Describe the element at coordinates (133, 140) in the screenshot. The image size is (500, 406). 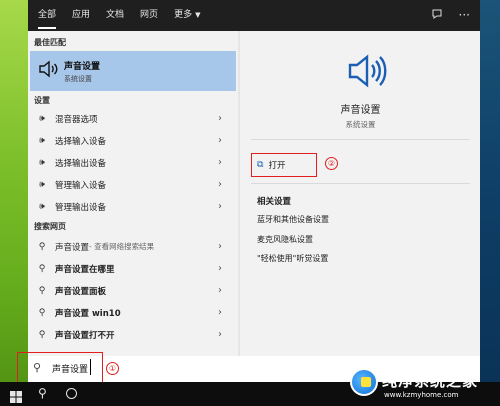
I see `list-item: 🕪 选择输入设备 ›` at that location.